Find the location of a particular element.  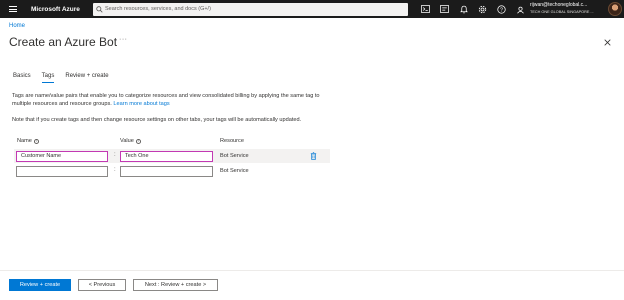

top-icon-bar: ? is located at coordinates (473, 9).